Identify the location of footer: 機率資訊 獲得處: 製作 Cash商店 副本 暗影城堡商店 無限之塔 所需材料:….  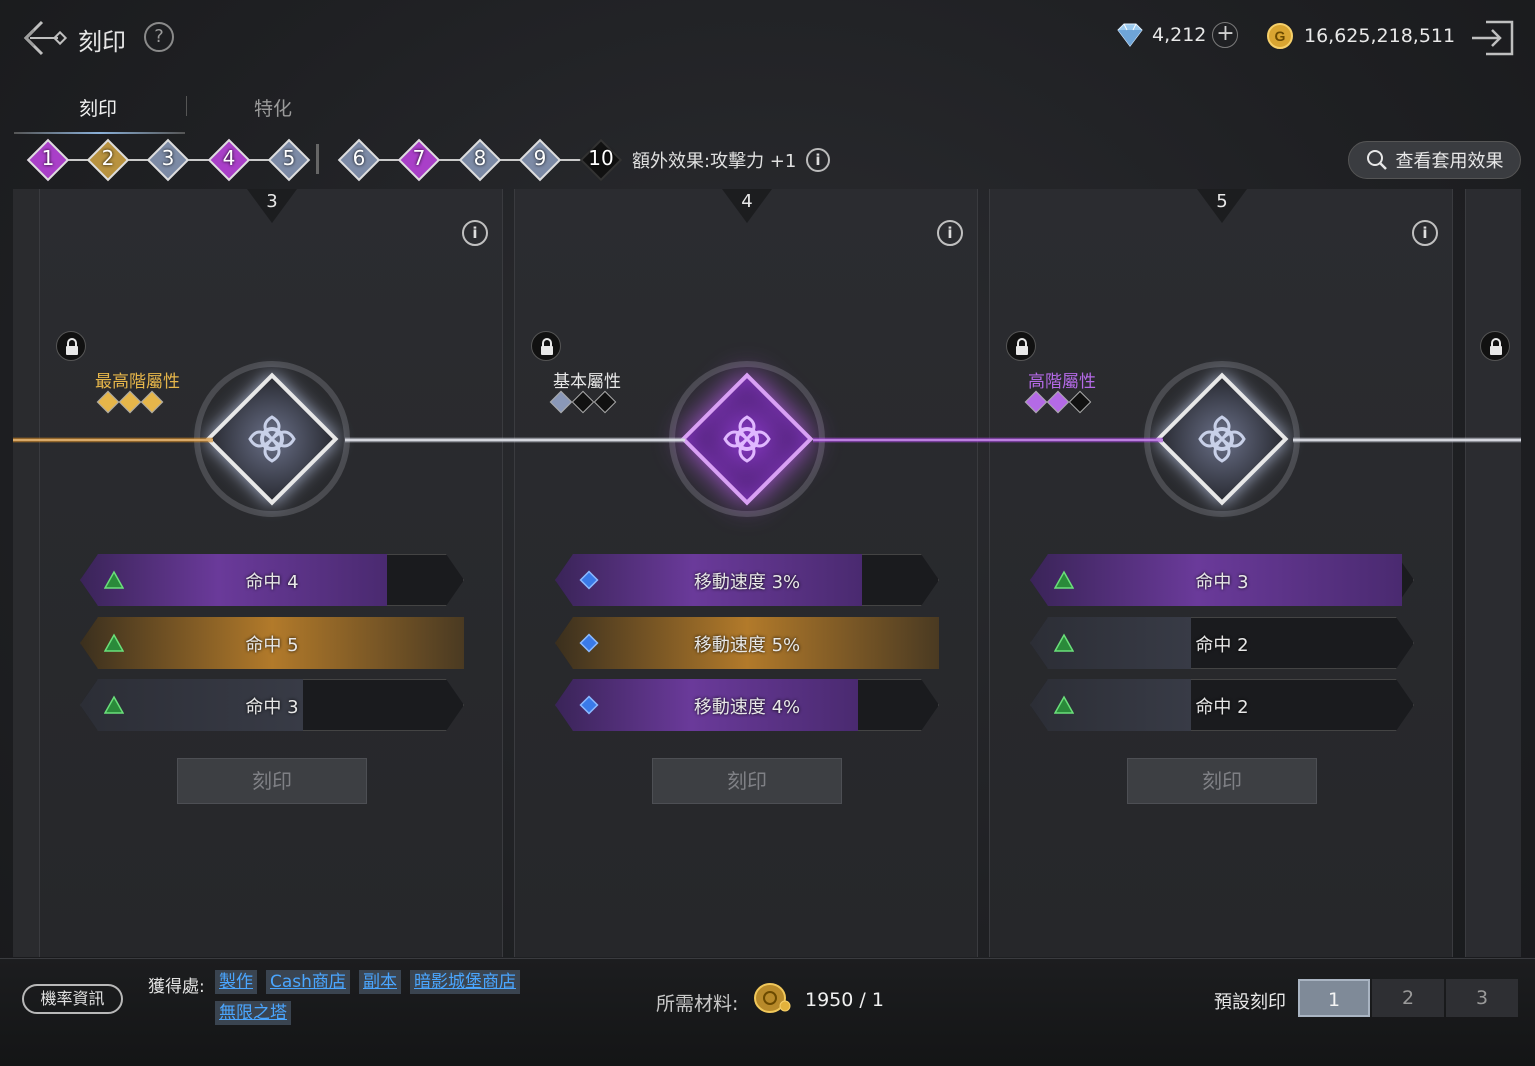
(767, 1012).